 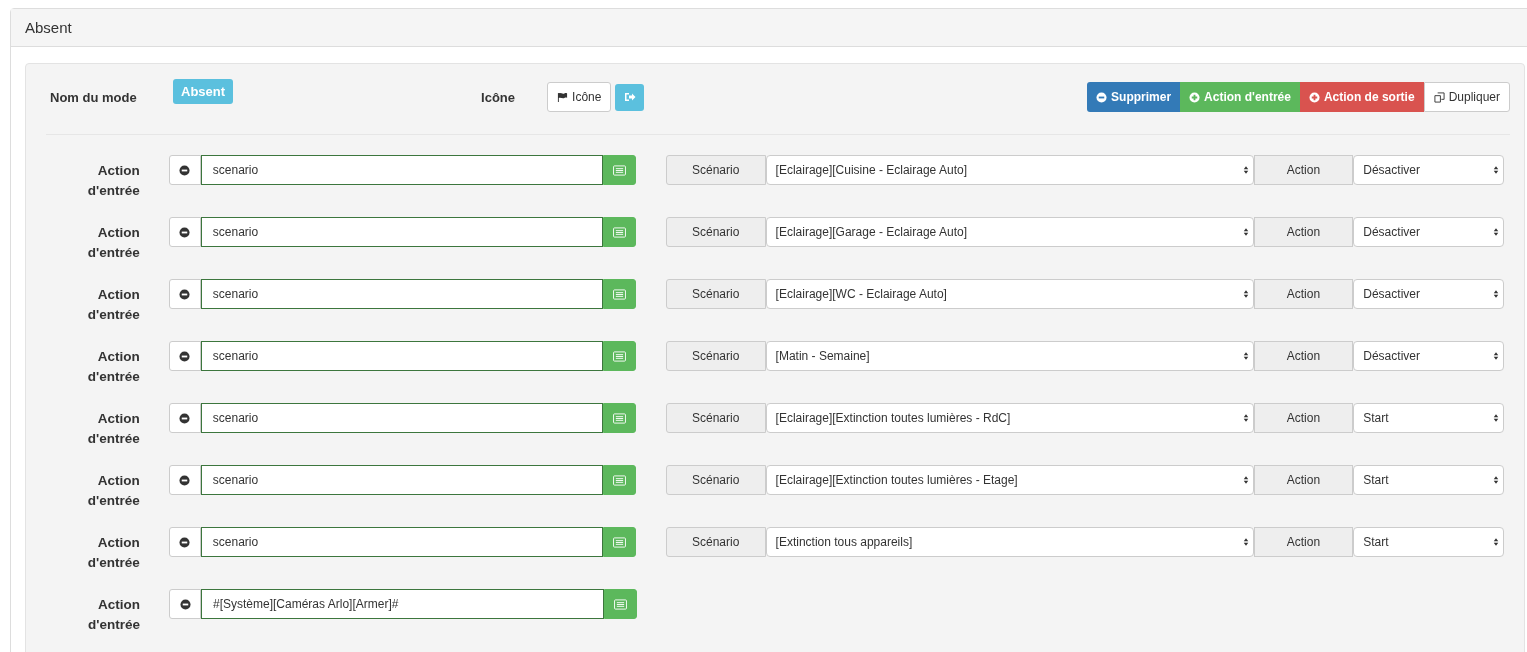 What do you see at coordinates (1009, 170) in the screenshot?
I see `scenario-select: [Eclairage][Cuisine - Eclairage Auto]` at bounding box center [1009, 170].